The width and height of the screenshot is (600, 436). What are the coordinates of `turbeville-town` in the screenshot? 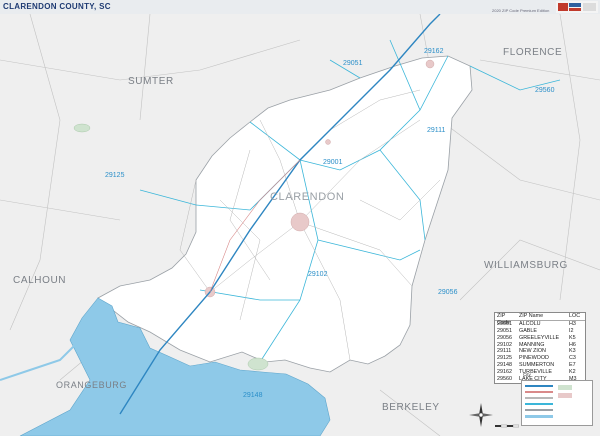 It's located at (430, 64).